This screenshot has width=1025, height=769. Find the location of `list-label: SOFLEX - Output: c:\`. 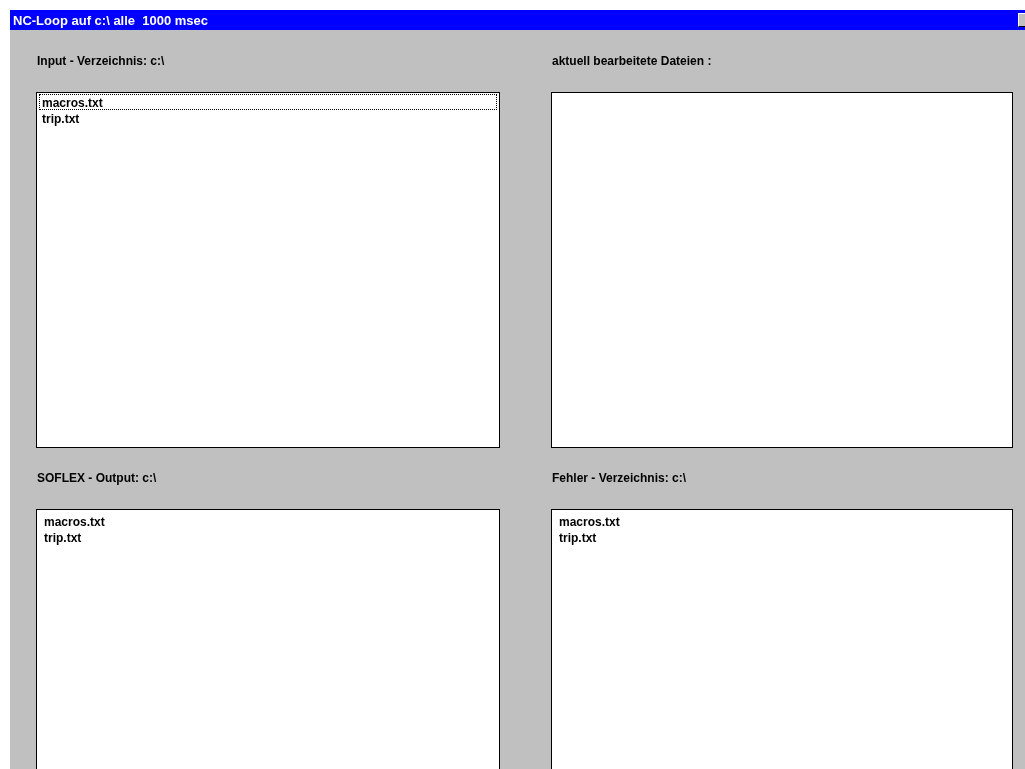

list-label: SOFLEX - Output: c:\ is located at coordinates (97, 478).